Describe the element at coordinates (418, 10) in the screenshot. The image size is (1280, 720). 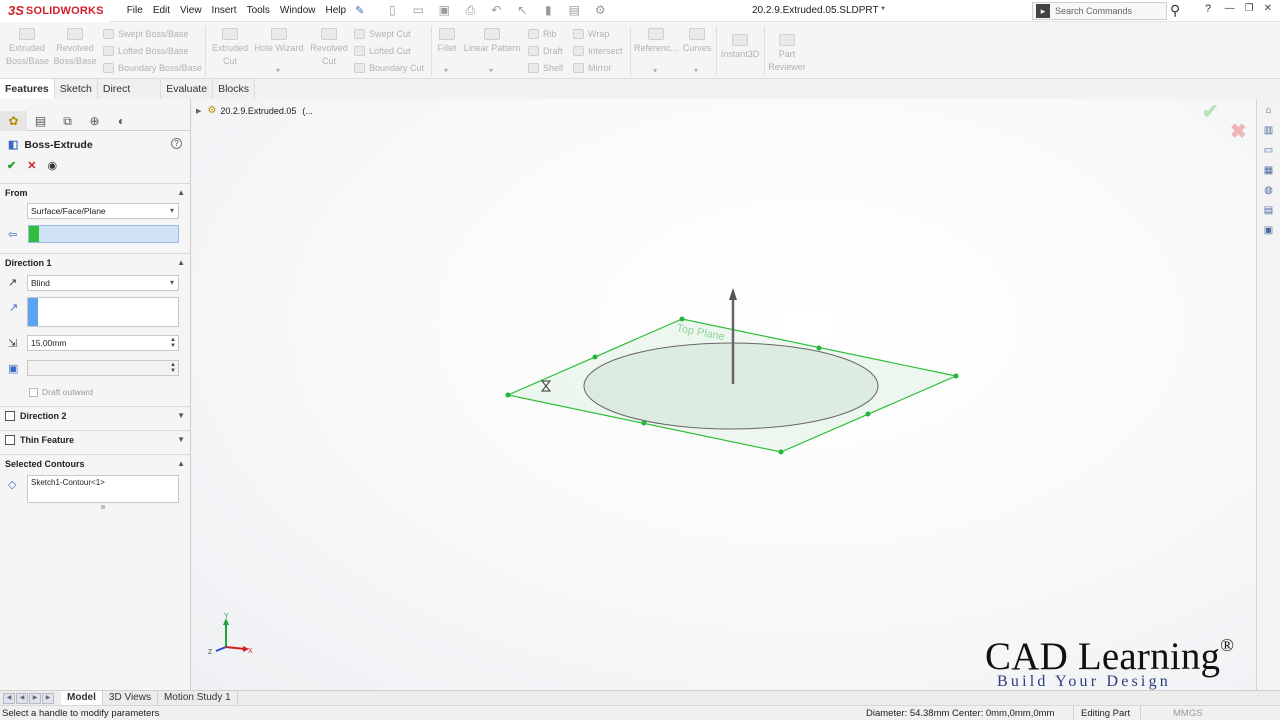
I see `open-icon: ▭` at that location.